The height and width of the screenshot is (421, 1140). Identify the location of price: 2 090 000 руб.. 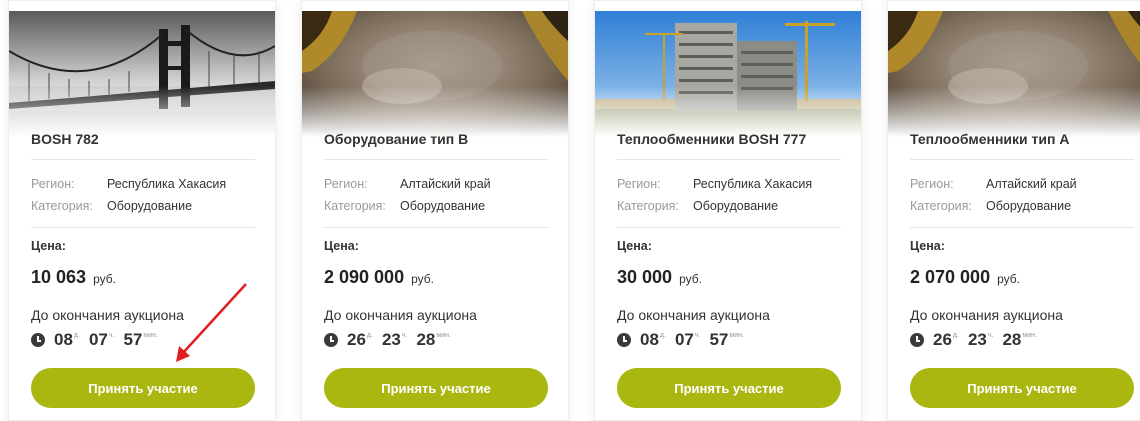
(379, 277).